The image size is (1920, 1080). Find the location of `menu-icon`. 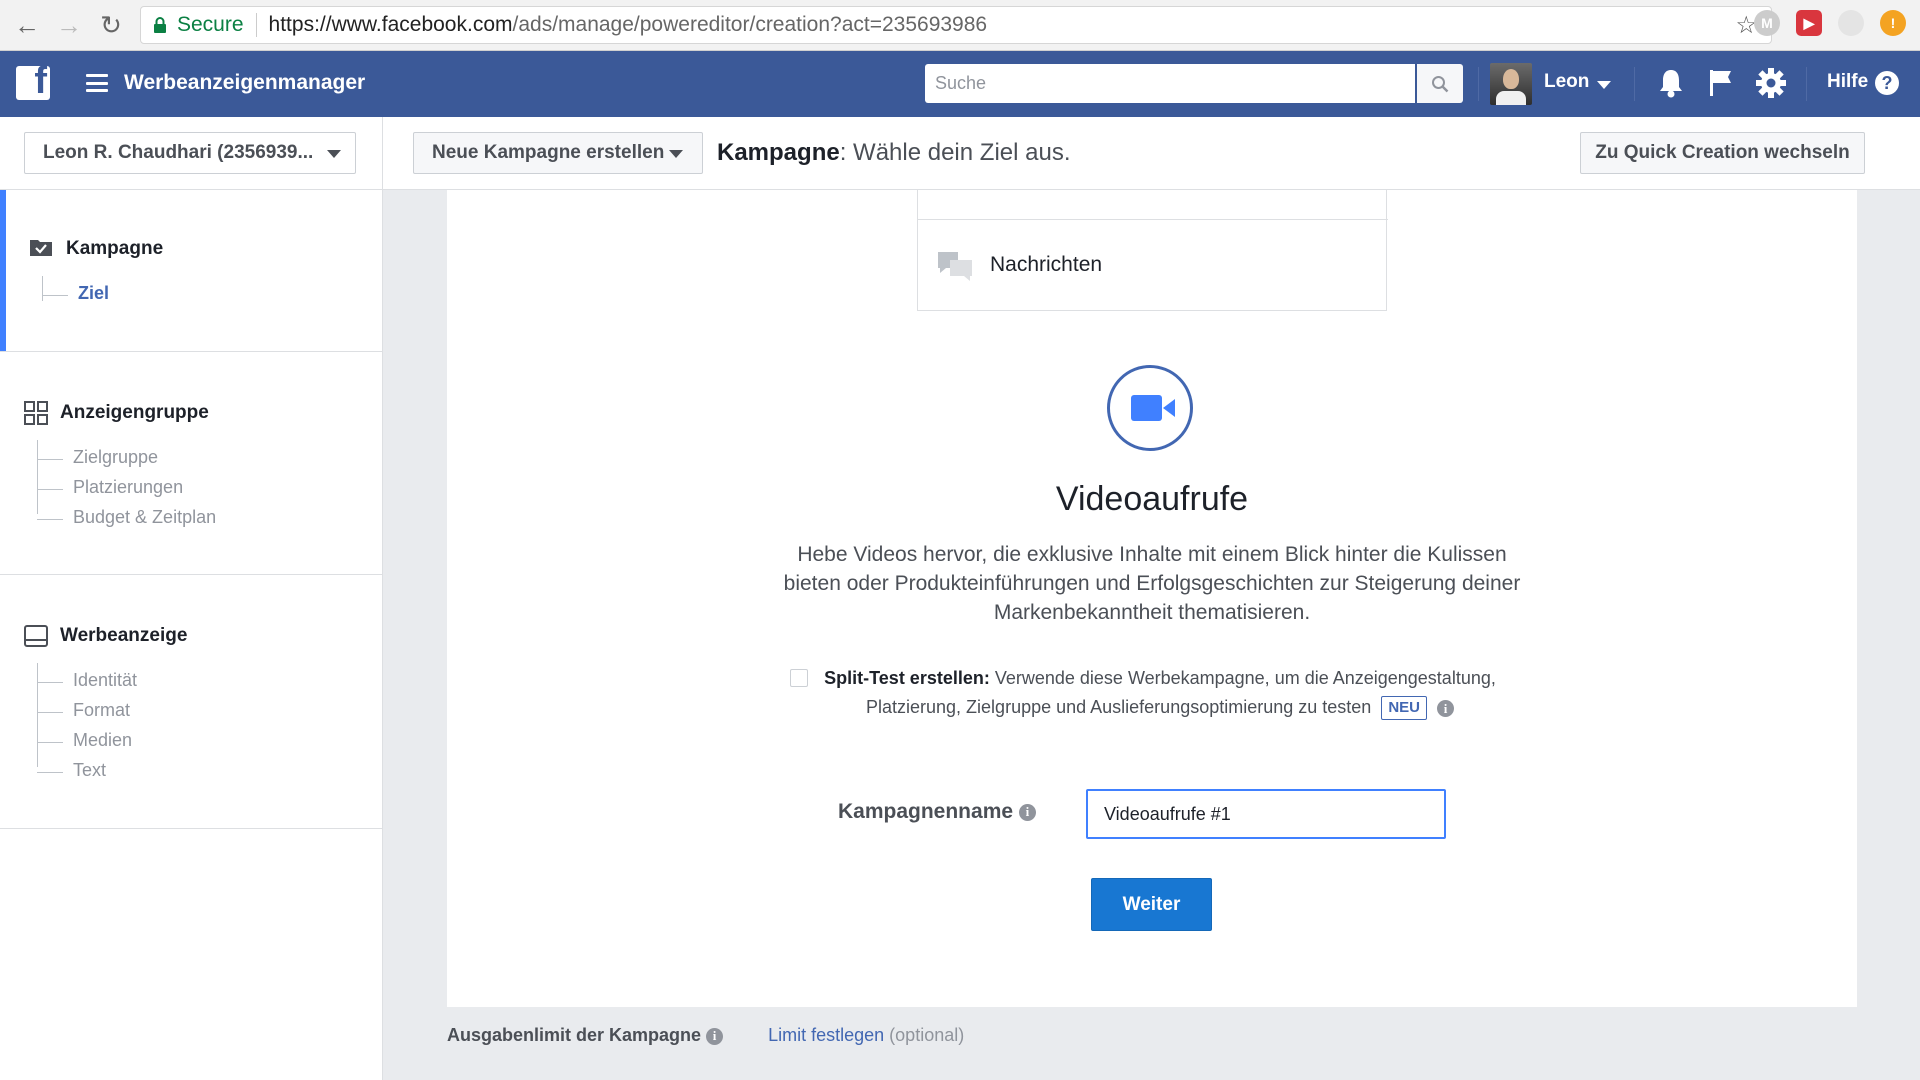

menu-icon is located at coordinates (97, 83).